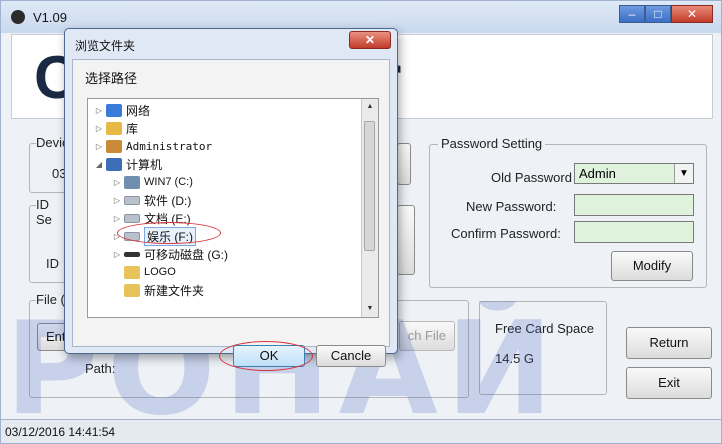 This screenshot has width=722, height=444. What do you see at coordinates (544, 328) in the screenshot?
I see `free-space-label: Free Card Space` at bounding box center [544, 328].